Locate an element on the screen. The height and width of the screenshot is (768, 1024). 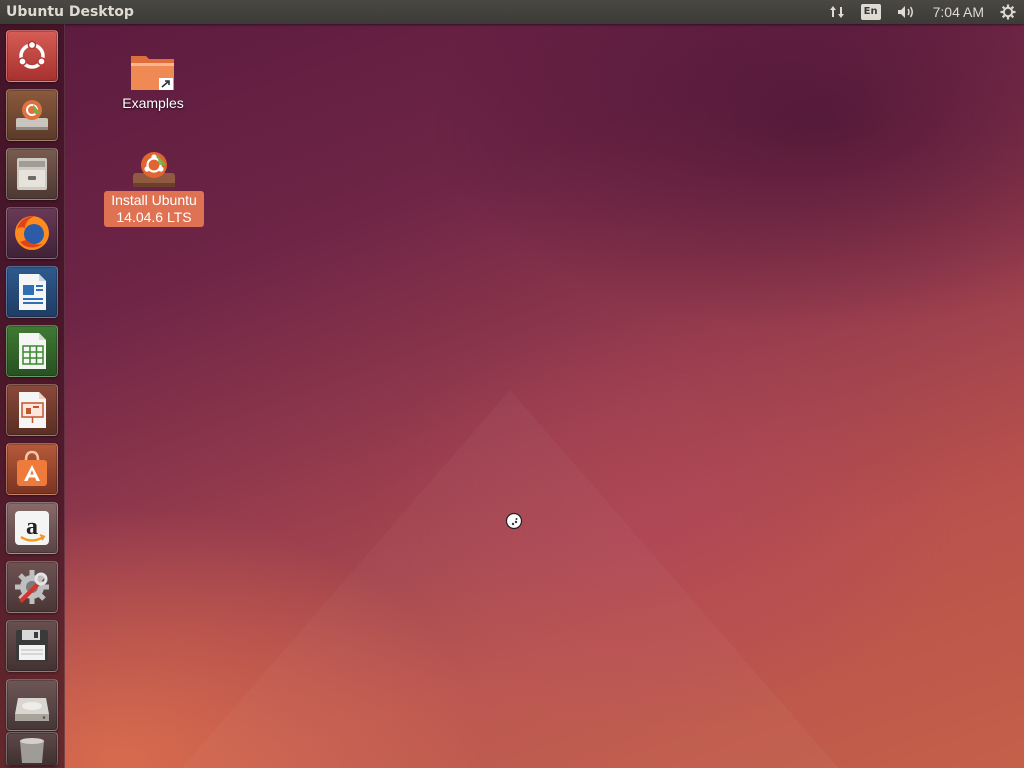
file-cabinet-icon is located at coordinates (32, 174).